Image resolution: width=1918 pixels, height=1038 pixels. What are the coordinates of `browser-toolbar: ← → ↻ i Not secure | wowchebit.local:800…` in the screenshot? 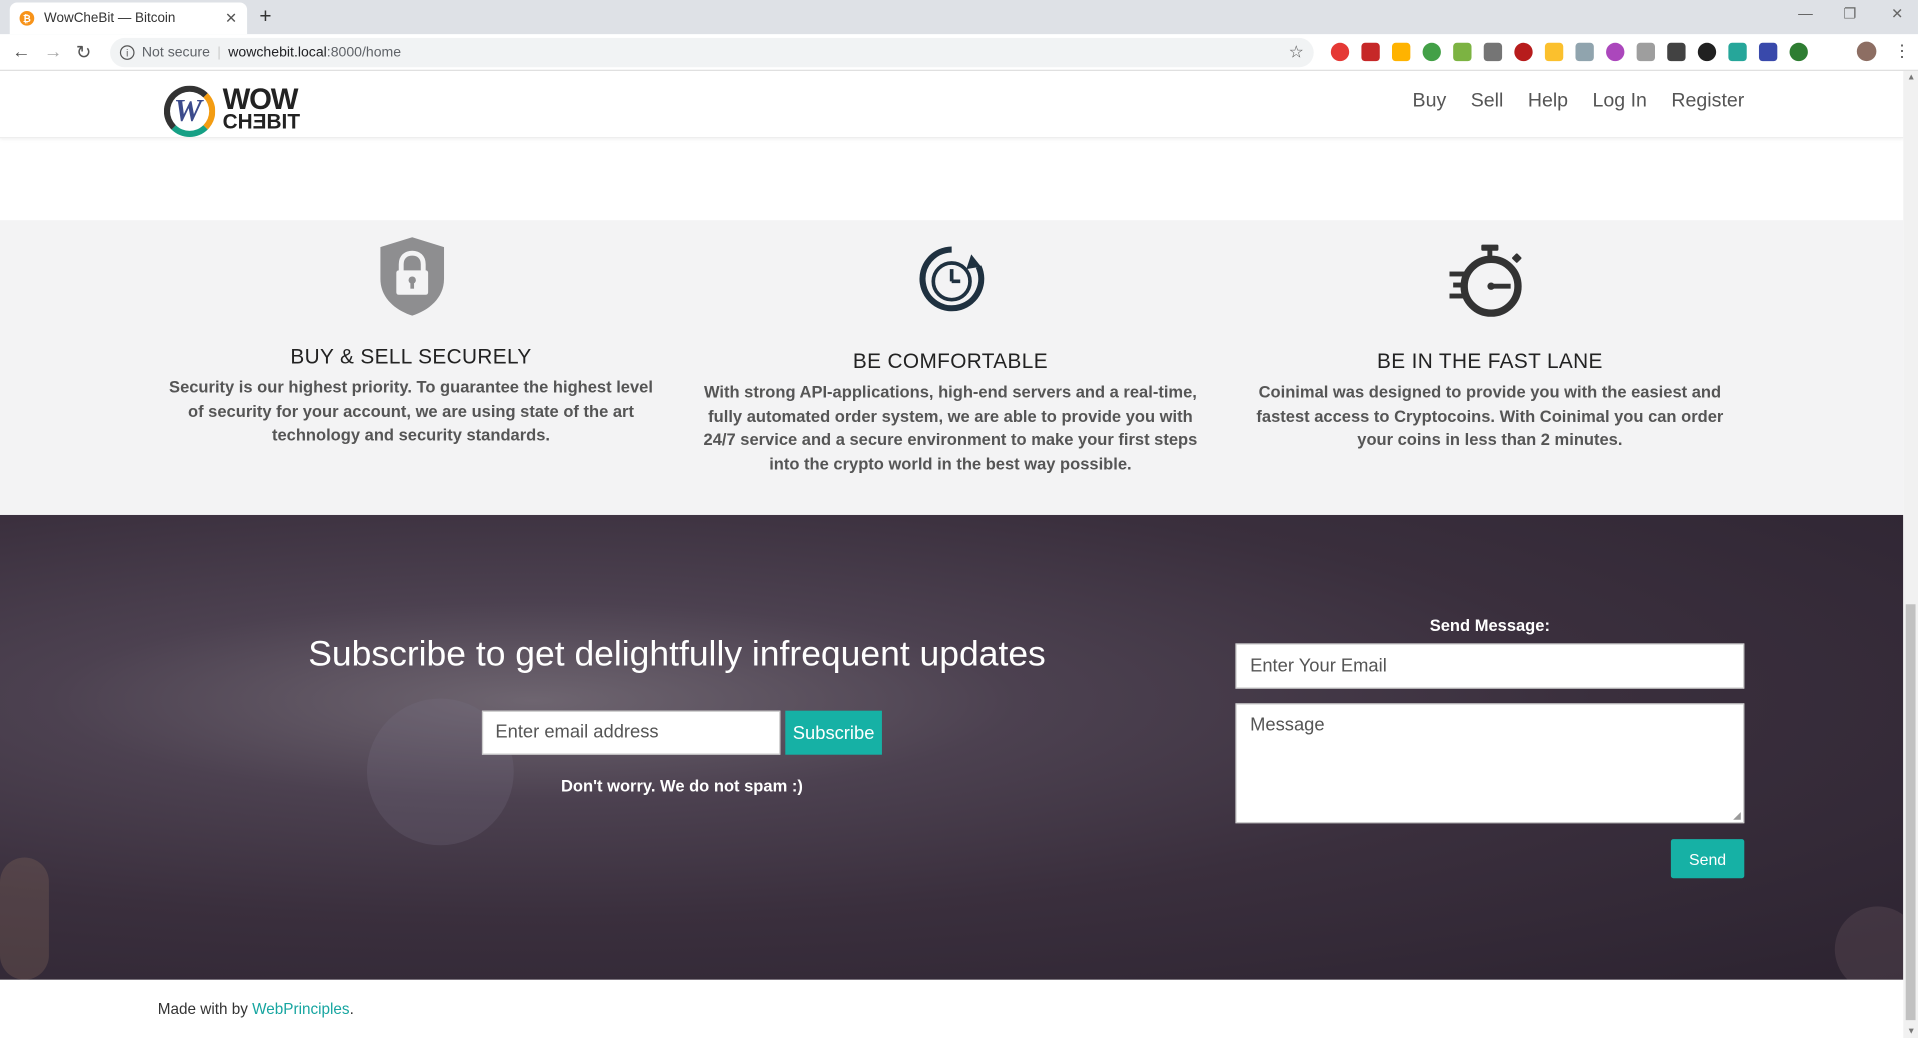 It's located at (959, 52).